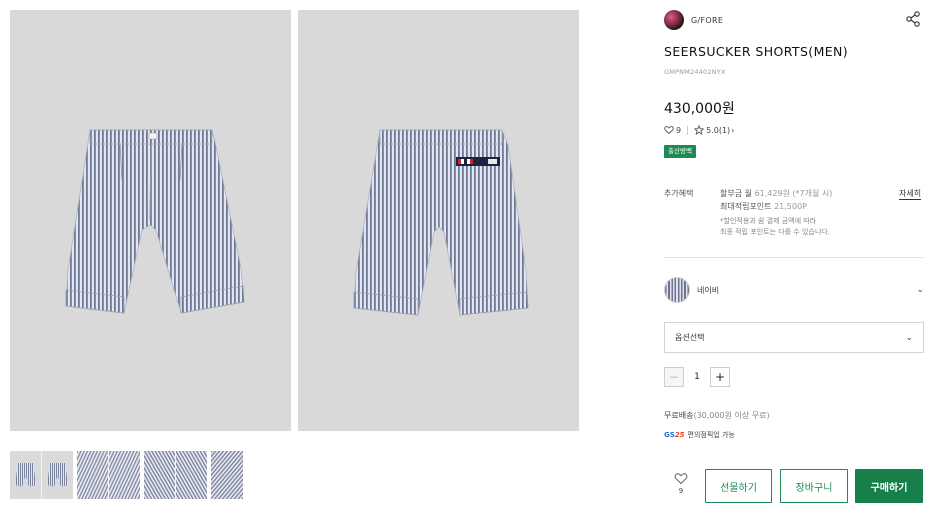 The width and height of the screenshot is (936, 513). Describe the element at coordinates (707, 20) in the screenshot. I see `brand-name: G/FORE` at that location.